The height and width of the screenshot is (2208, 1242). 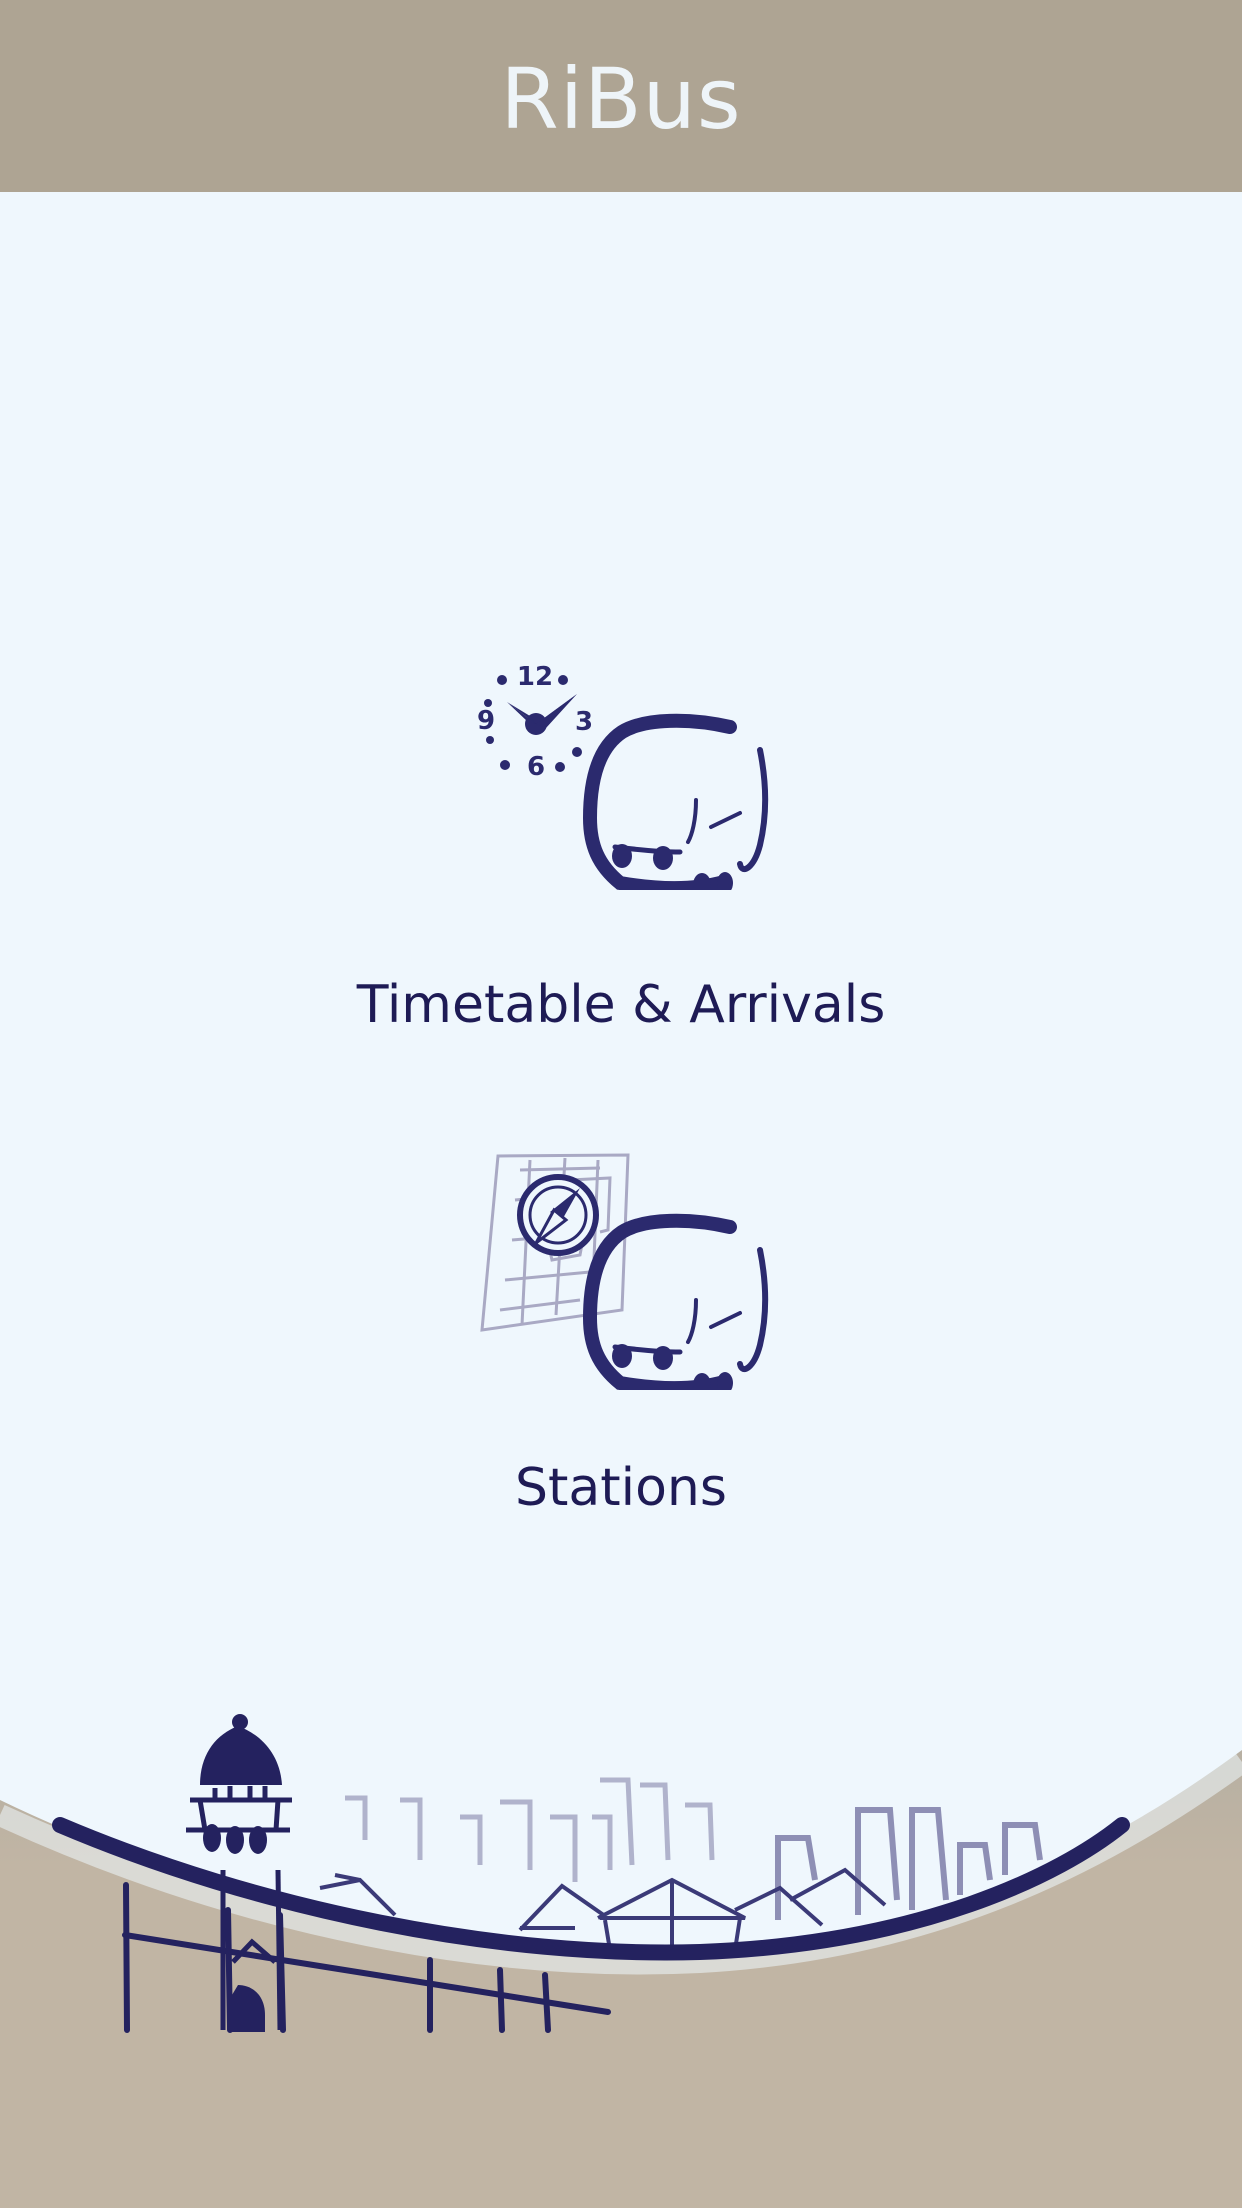 What do you see at coordinates (535, 677) in the screenshot?
I see `clock-numeral-12: 12` at bounding box center [535, 677].